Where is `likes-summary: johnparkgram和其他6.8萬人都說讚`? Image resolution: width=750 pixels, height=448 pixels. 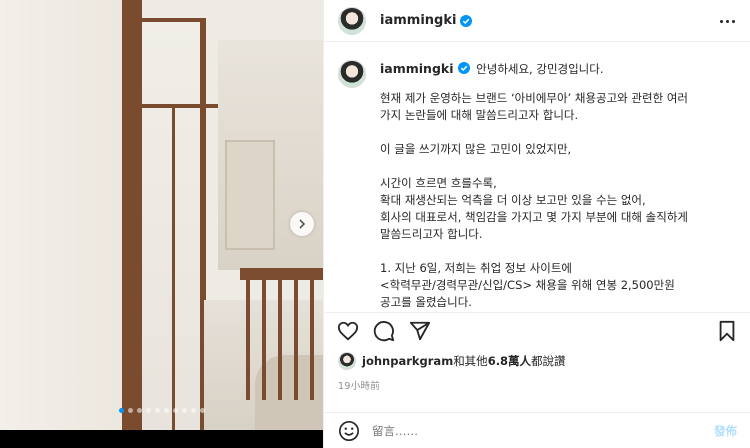 likes-summary: johnparkgram和其他6.8萬人都說讚 is located at coordinates (452, 361).